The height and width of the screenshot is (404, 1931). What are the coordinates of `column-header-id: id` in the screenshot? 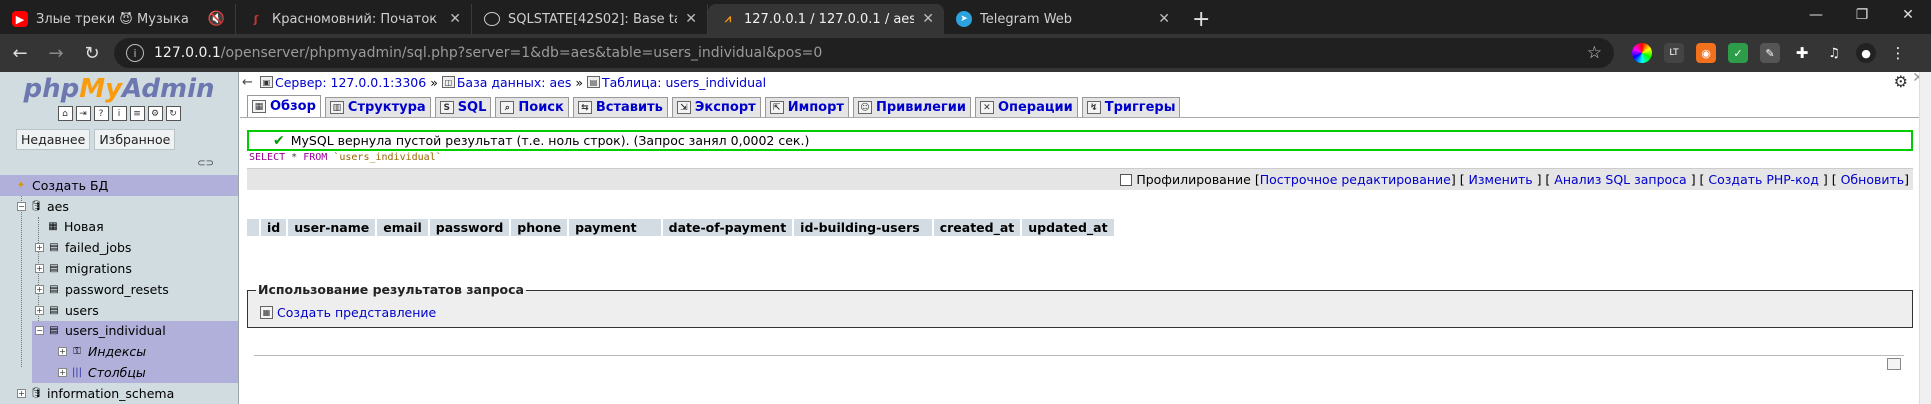 It's located at (274, 227).